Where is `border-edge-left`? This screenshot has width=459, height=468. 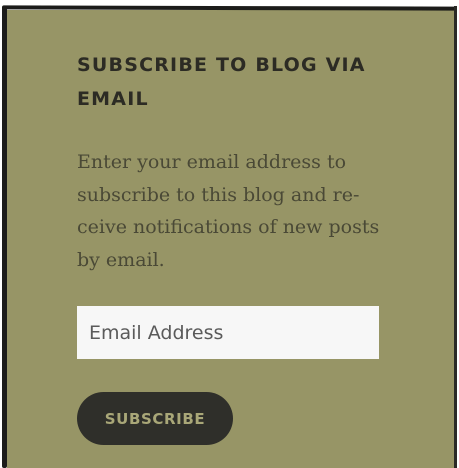 border-edge-left is located at coordinates (4, 237).